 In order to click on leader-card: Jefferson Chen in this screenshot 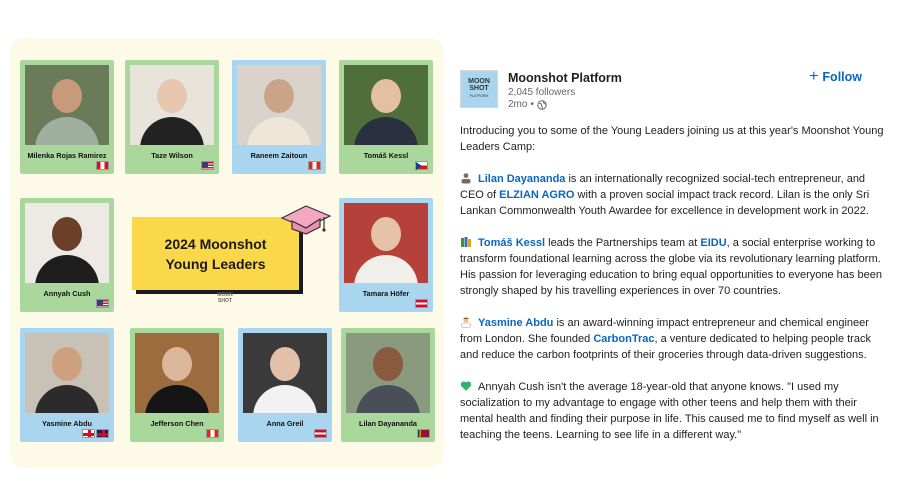, I will do `click(177, 385)`.